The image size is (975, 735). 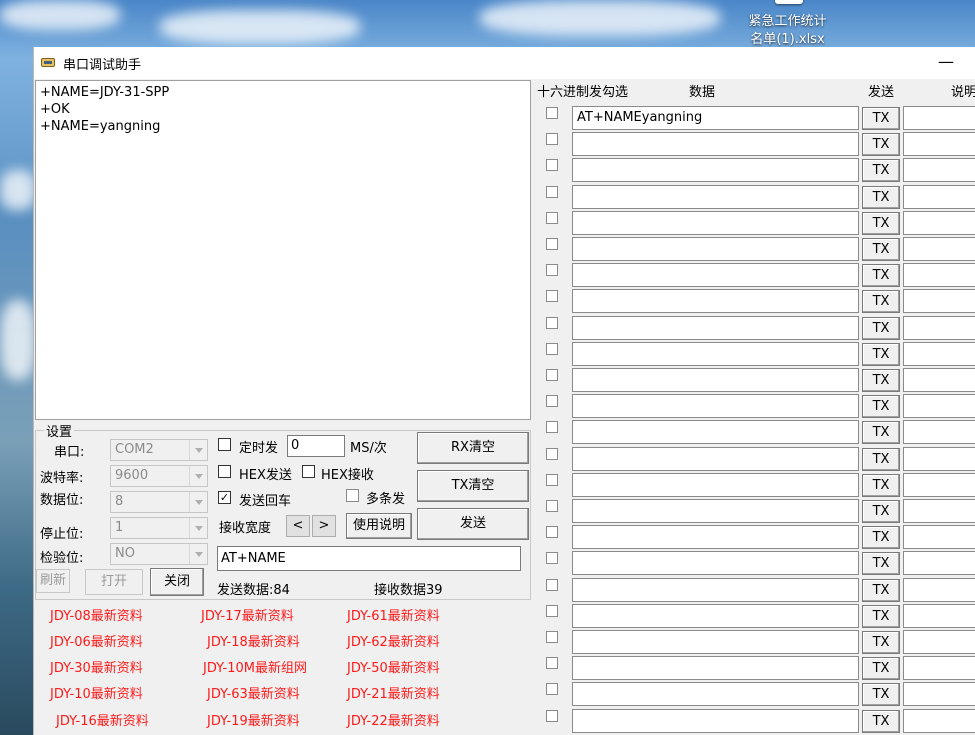 What do you see at coordinates (159, 554) in the screenshot?
I see `parity-select: NO` at bounding box center [159, 554].